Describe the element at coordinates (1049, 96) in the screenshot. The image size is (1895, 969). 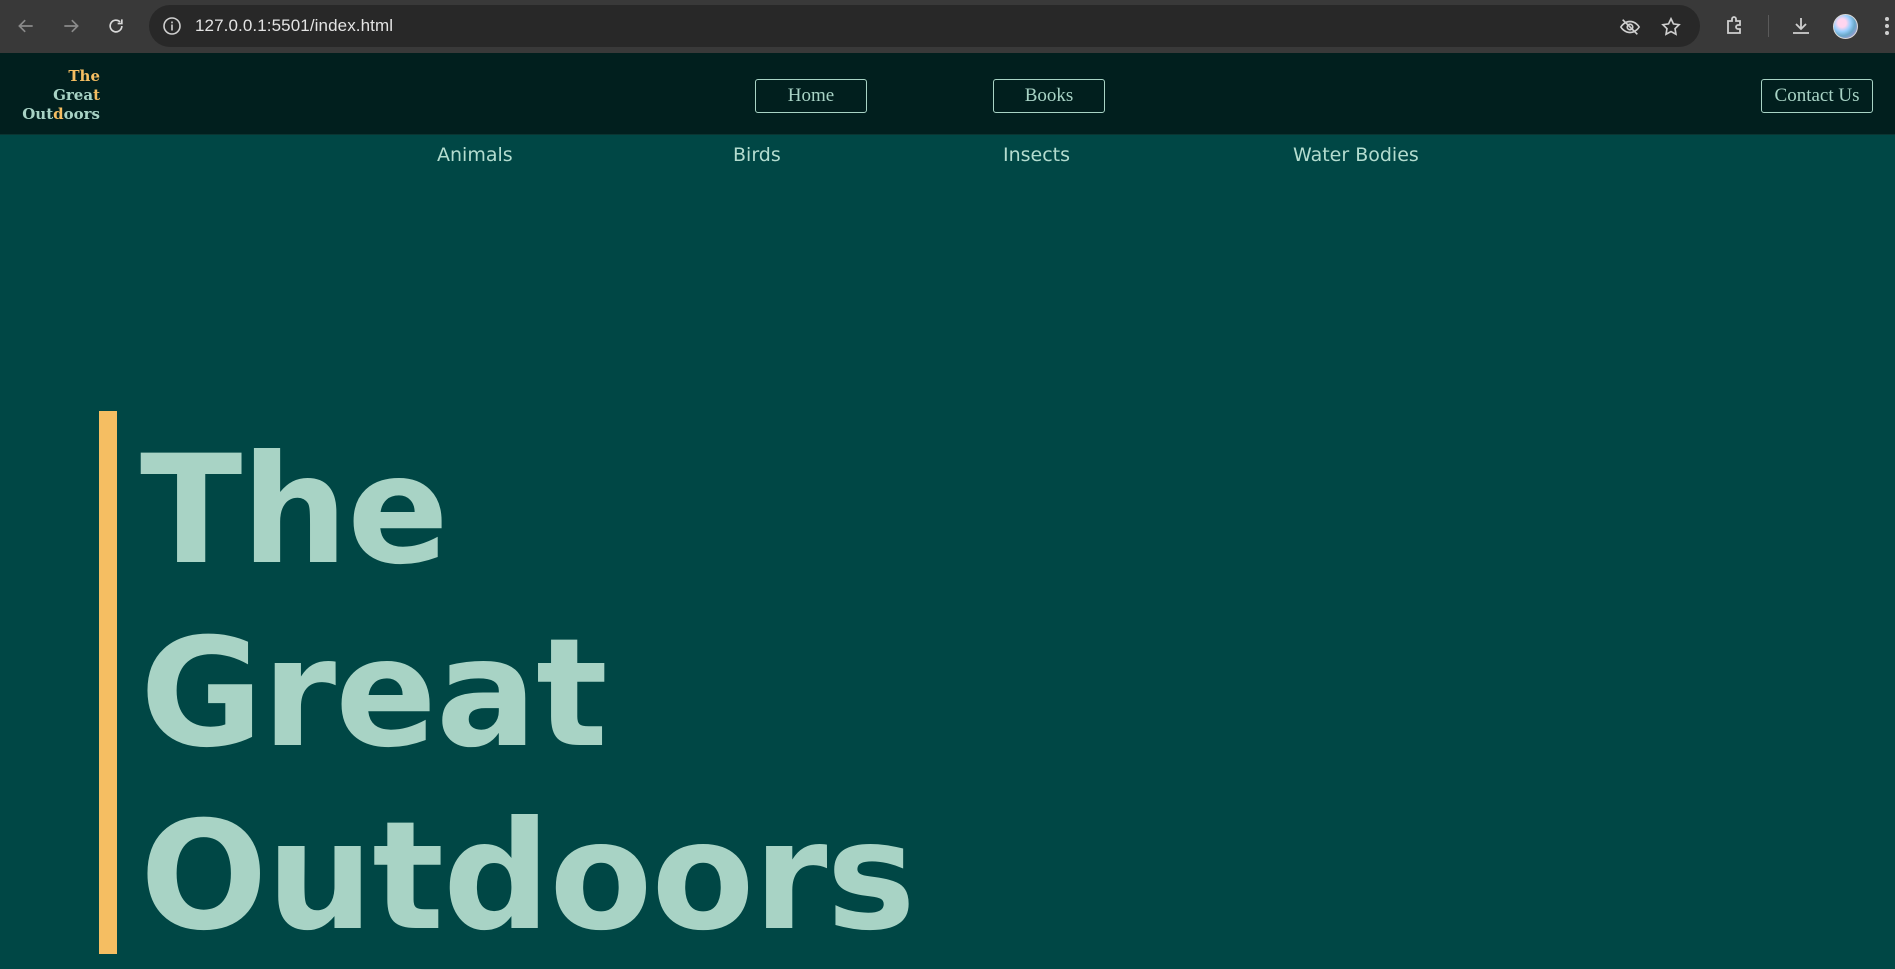
I see `books-button: Books` at that location.